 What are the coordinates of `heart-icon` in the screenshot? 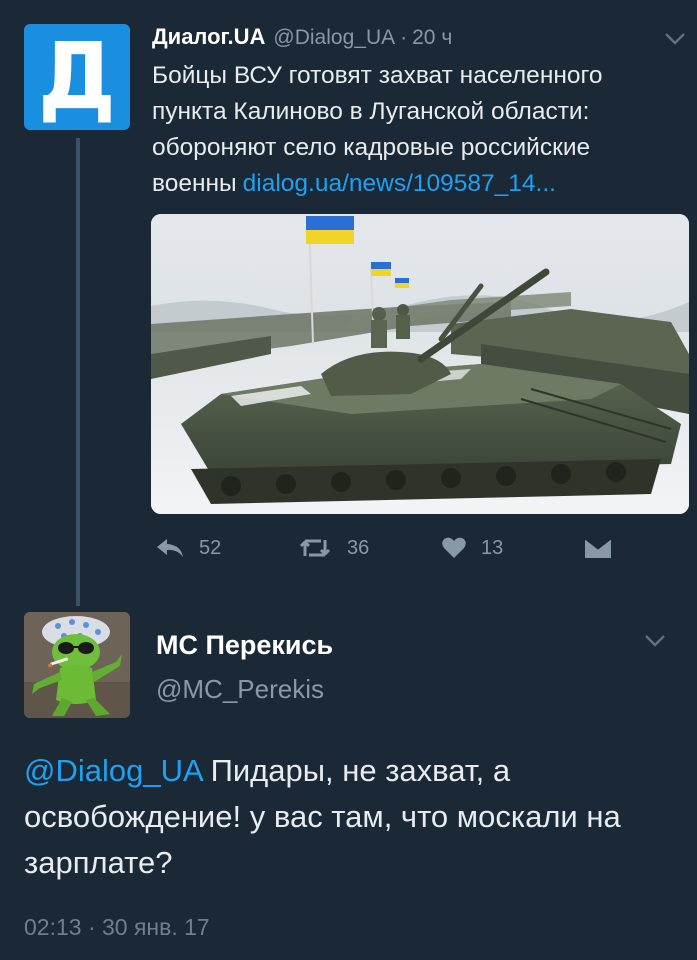 It's located at (454, 547).